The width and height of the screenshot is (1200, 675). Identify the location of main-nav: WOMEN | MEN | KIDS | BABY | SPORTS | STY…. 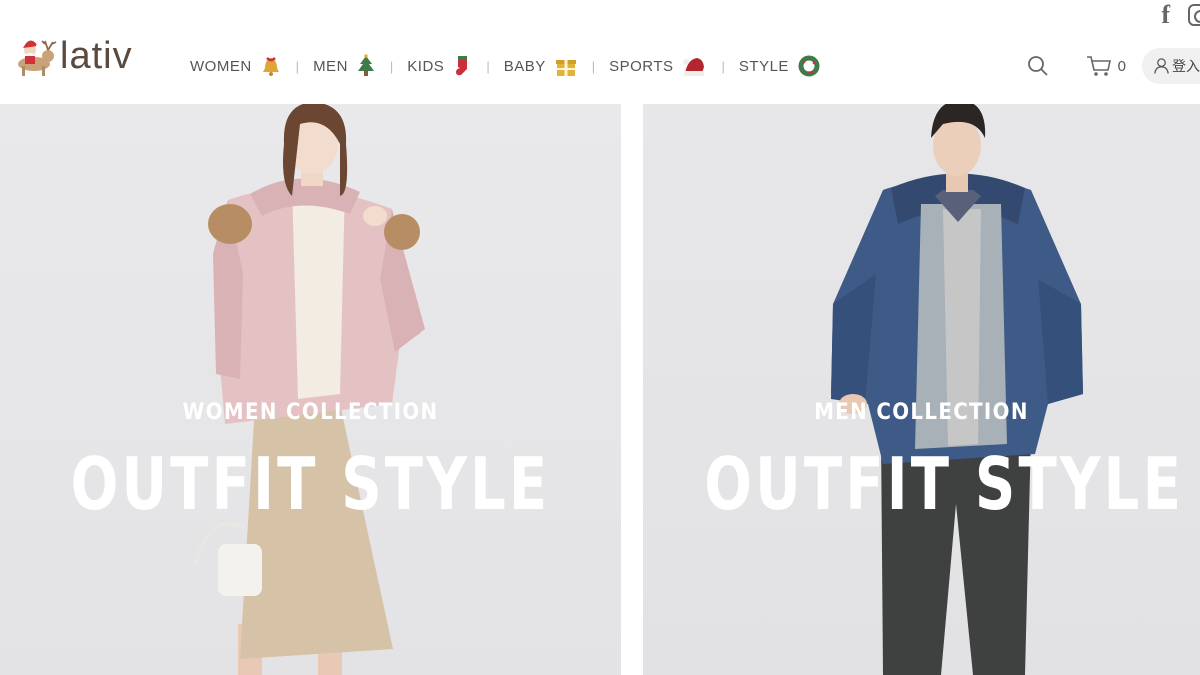
(505, 66).